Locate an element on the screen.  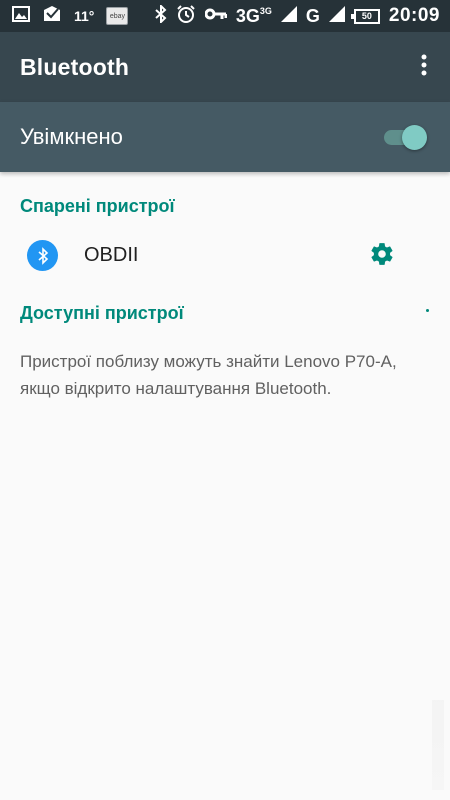
device-name: OBDII is located at coordinates (111, 255).